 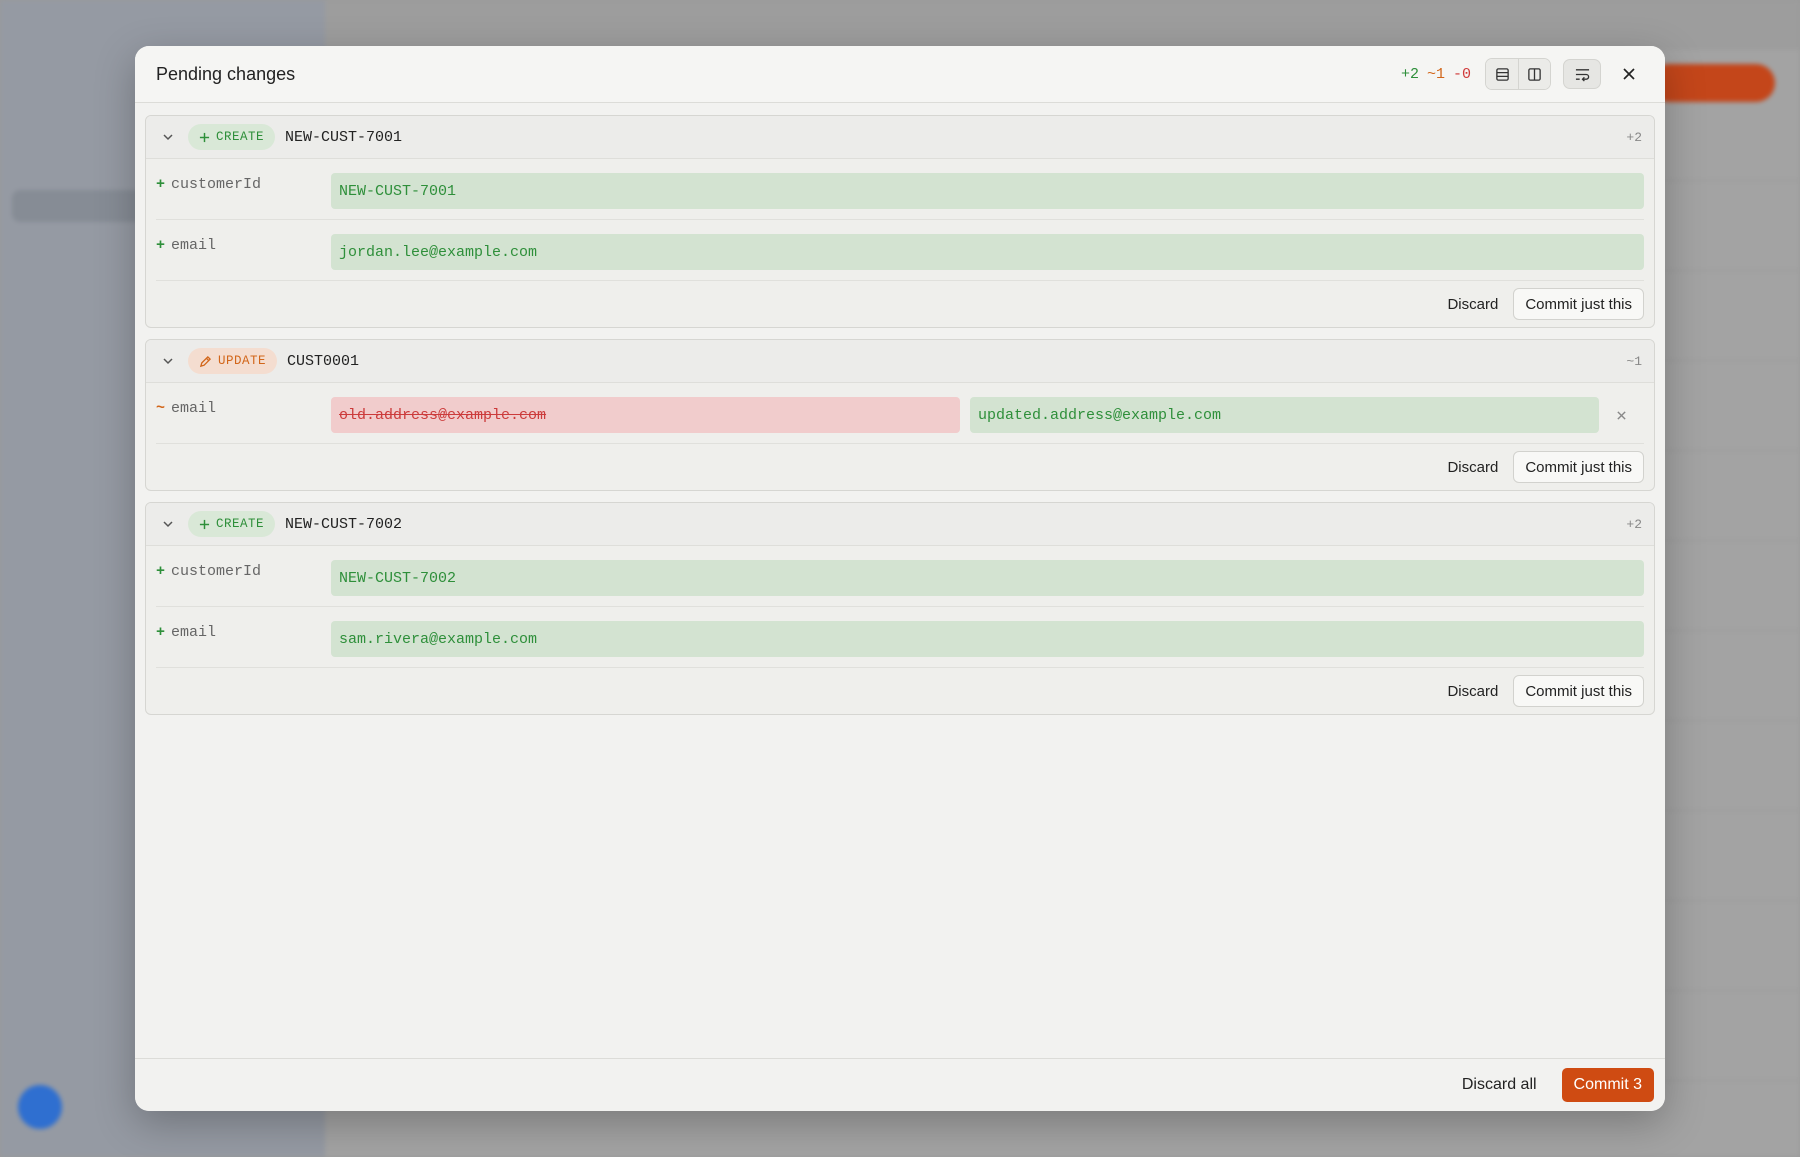 I want to click on rows-view-button, so click(x=1502, y=74).